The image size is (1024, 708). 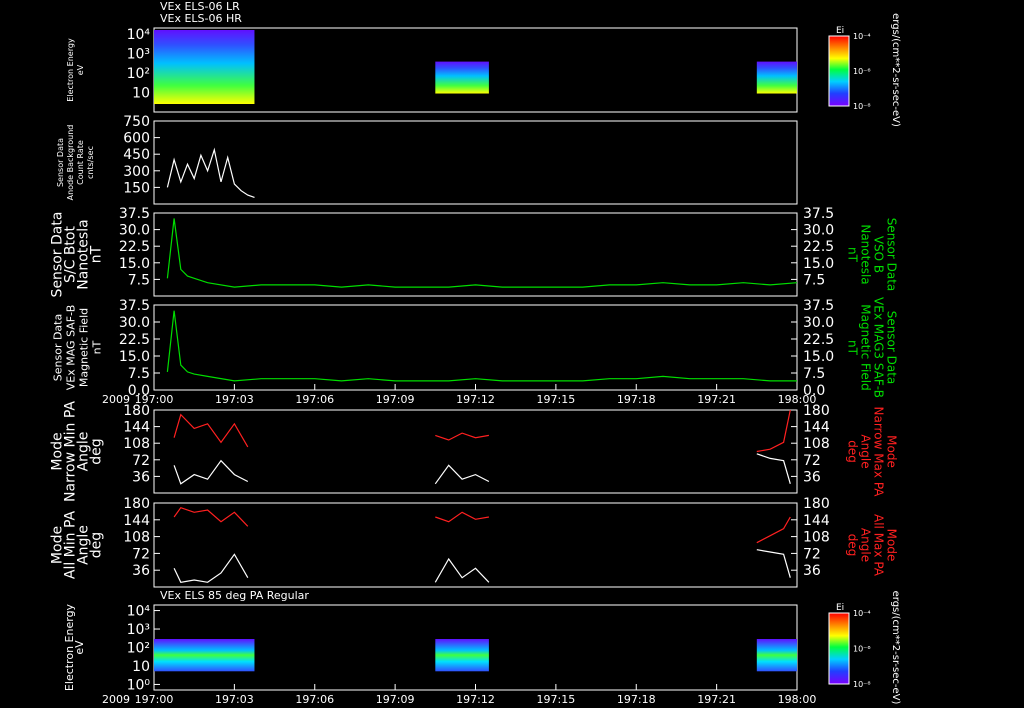 What do you see at coordinates (136, 444) in the screenshot?
I see `y-tick-label: 108` at bounding box center [136, 444].